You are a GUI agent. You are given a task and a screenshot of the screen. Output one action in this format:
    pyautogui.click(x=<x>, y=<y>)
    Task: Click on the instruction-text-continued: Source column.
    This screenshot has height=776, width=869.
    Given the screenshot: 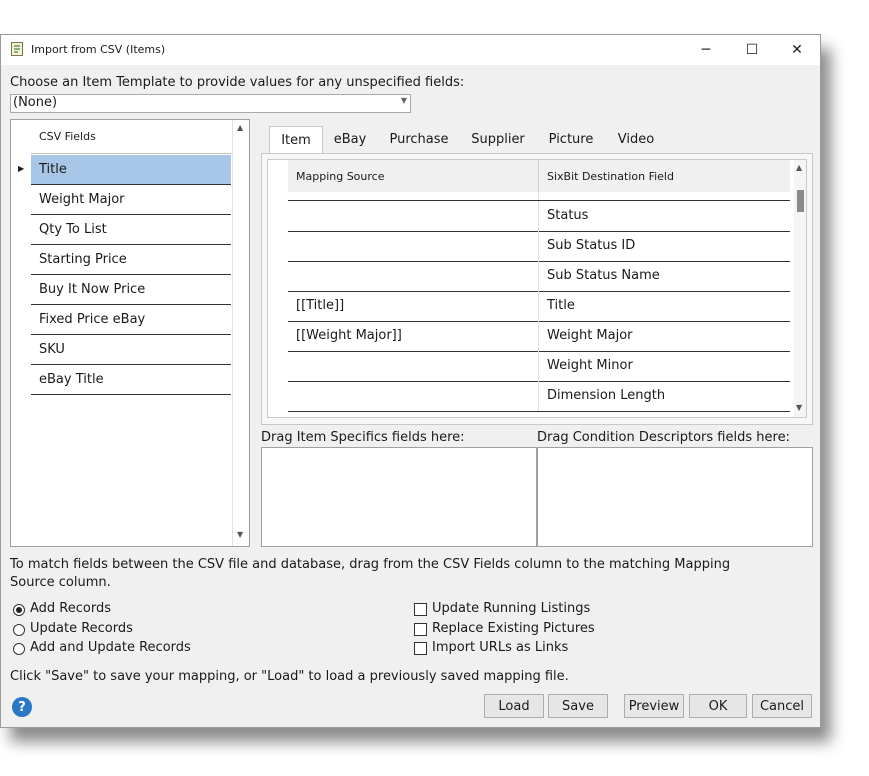 What is the action you would take?
    pyautogui.click(x=60, y=582)
    